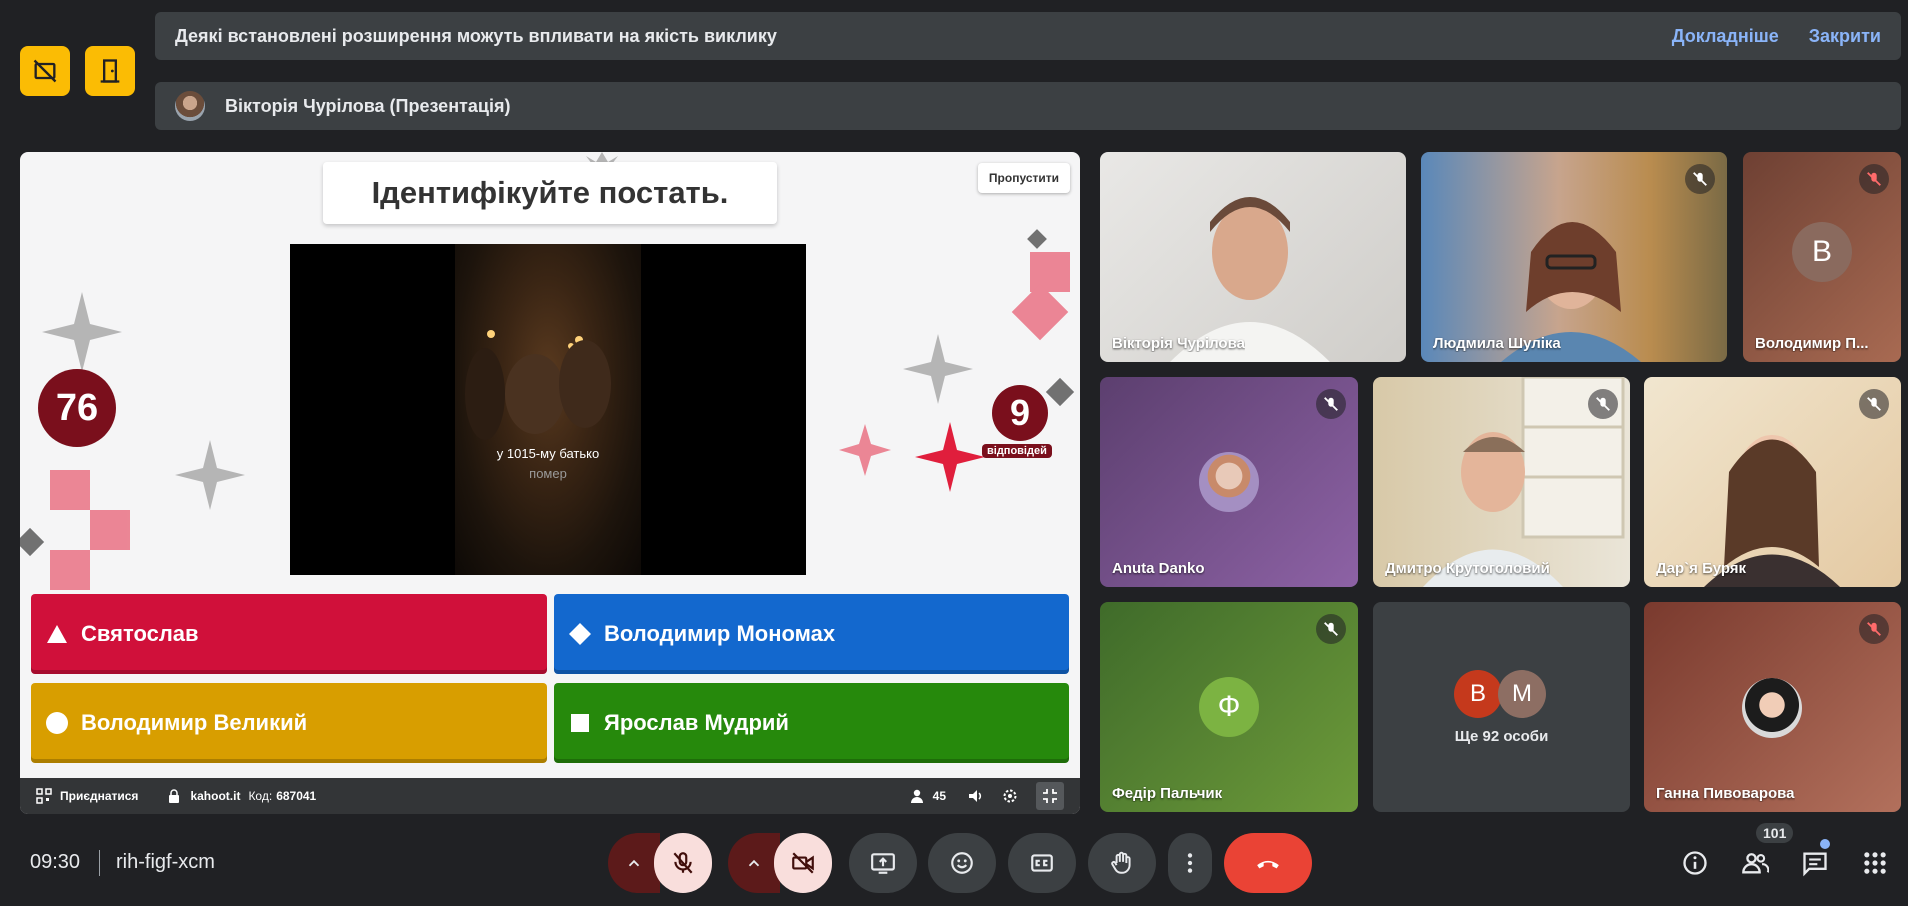 This screenshot has height=906, width=1908. I want to click on answer-label: Святослав, so click(140, 633).